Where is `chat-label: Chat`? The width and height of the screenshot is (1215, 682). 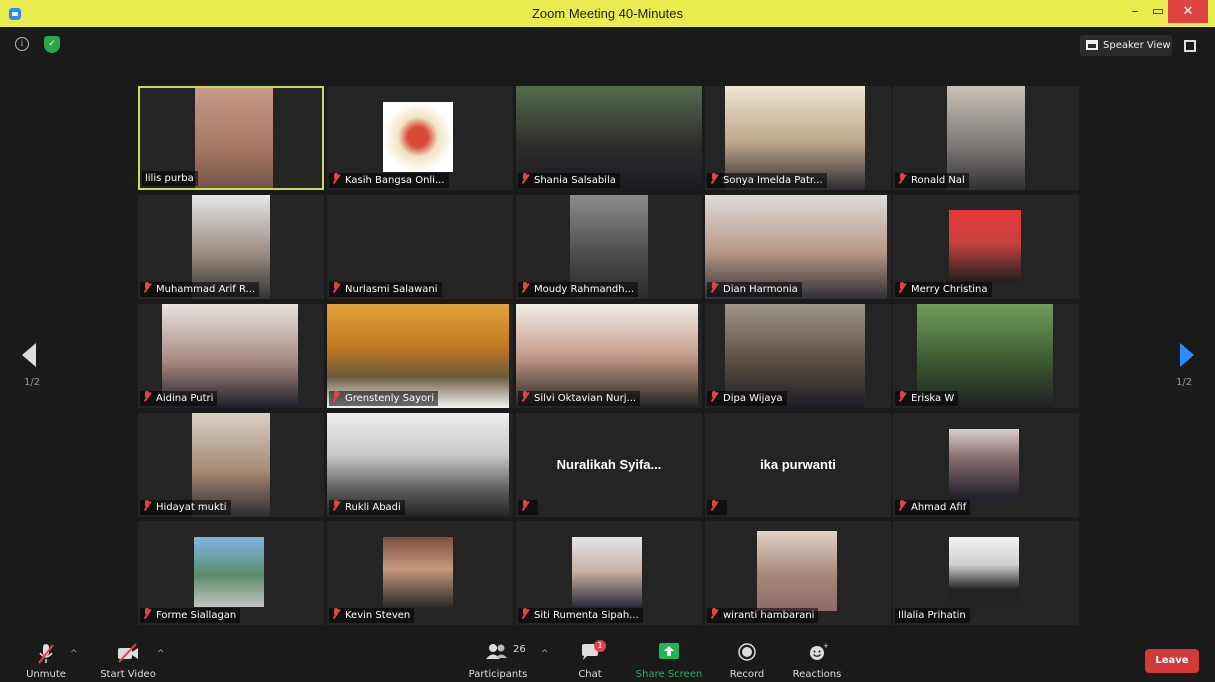 chat-label: Chat is located at coordinates (590, 674).